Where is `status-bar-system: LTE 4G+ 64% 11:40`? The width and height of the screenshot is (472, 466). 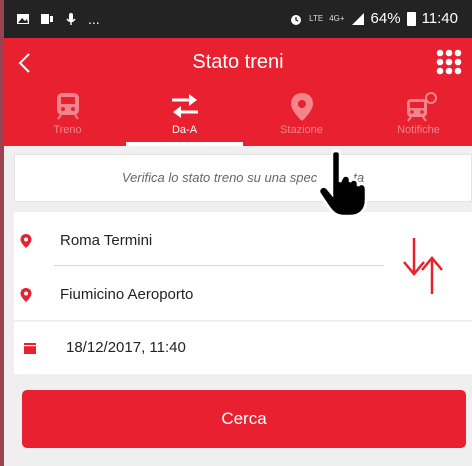 status-bar-system: LTE 4G+ 64% 11:40 is located at coordinates (373, 18).